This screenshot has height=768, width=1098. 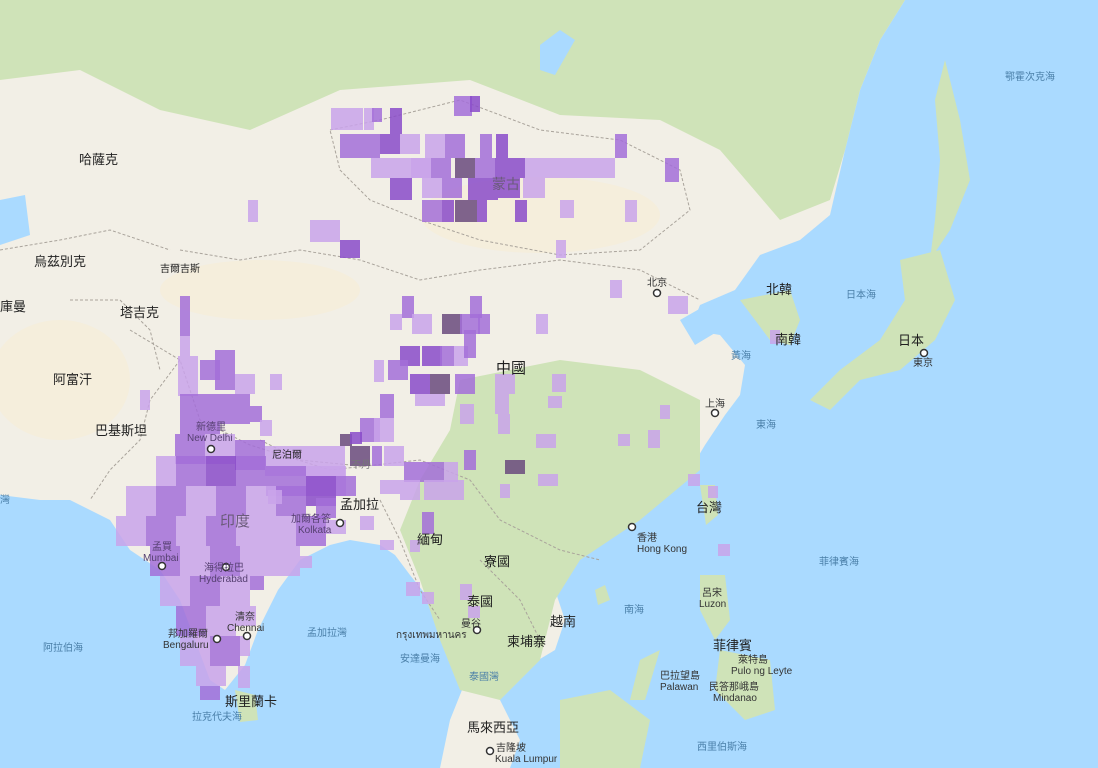 I want to click on sea-label-south-sea: 南海, so click(x=634, y=609).